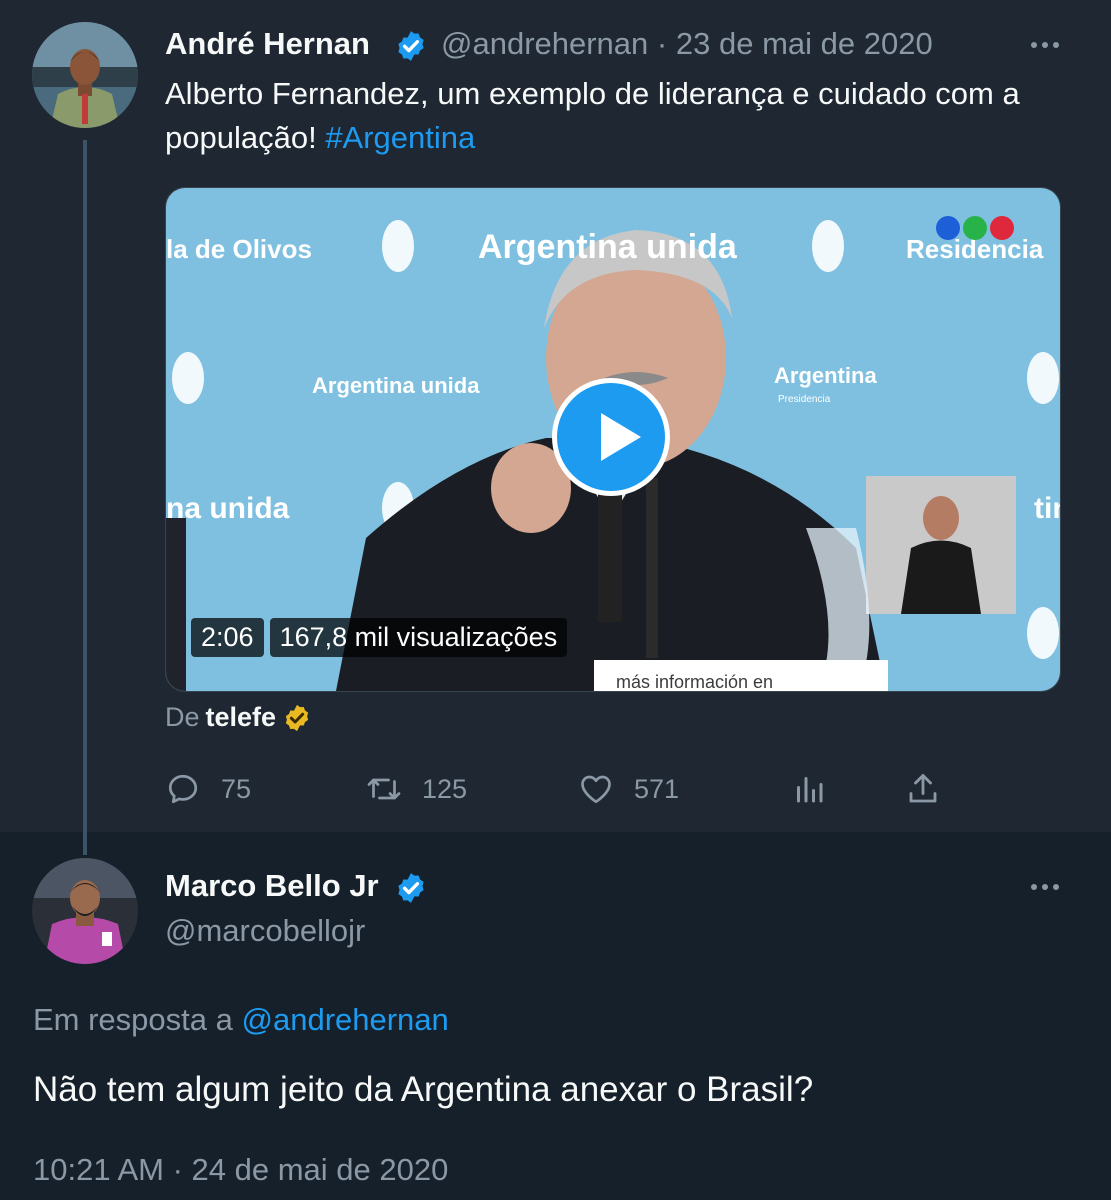 Image resolution: width=1111 pixels, height=1200 pixels. I want to click on reply-to-mention-link: @andrehernan, so click(345, 1019).